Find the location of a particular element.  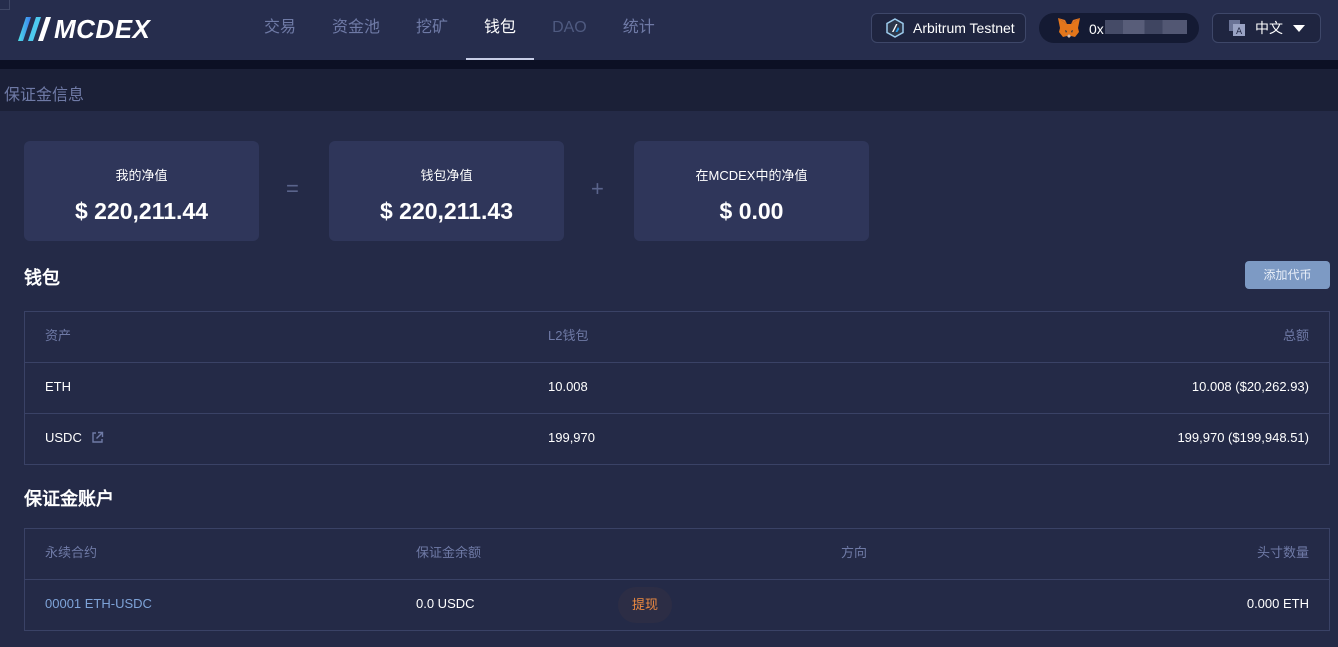

total-balance: 199,970 ($199,948.51) is located at coordinates (1243, 437).